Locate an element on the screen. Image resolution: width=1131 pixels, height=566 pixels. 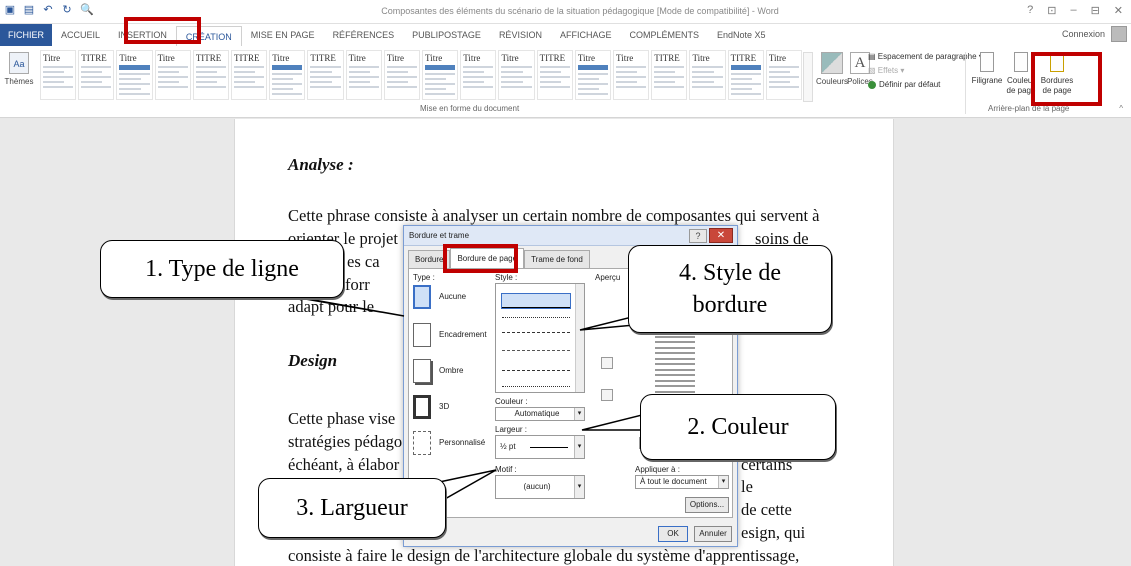
tab-affichage: AFFICHAGE is located at coordinates (586, 35).